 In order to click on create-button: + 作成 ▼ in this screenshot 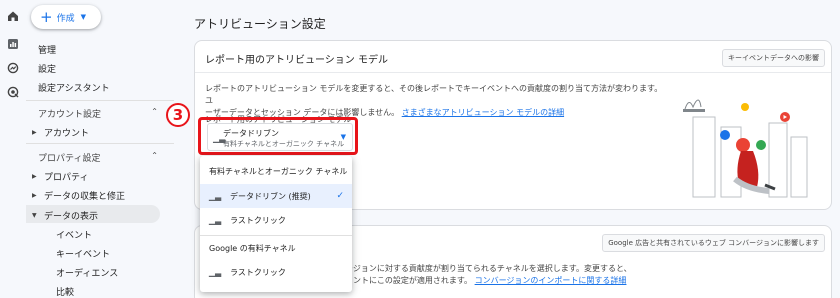, I will do `click(66, 17)`.